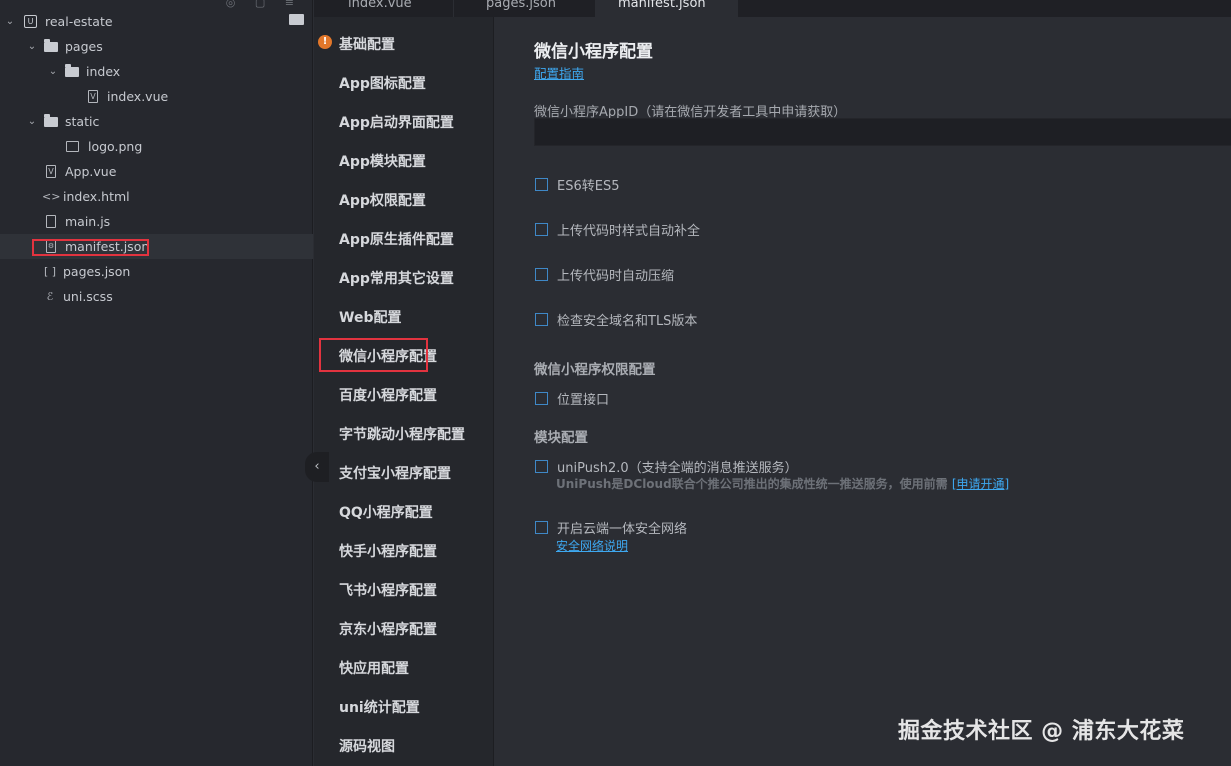 The width and height of the screenshot is (1231, 766). I want to click on config-guide-link: 配置指南, so click(559, 72).